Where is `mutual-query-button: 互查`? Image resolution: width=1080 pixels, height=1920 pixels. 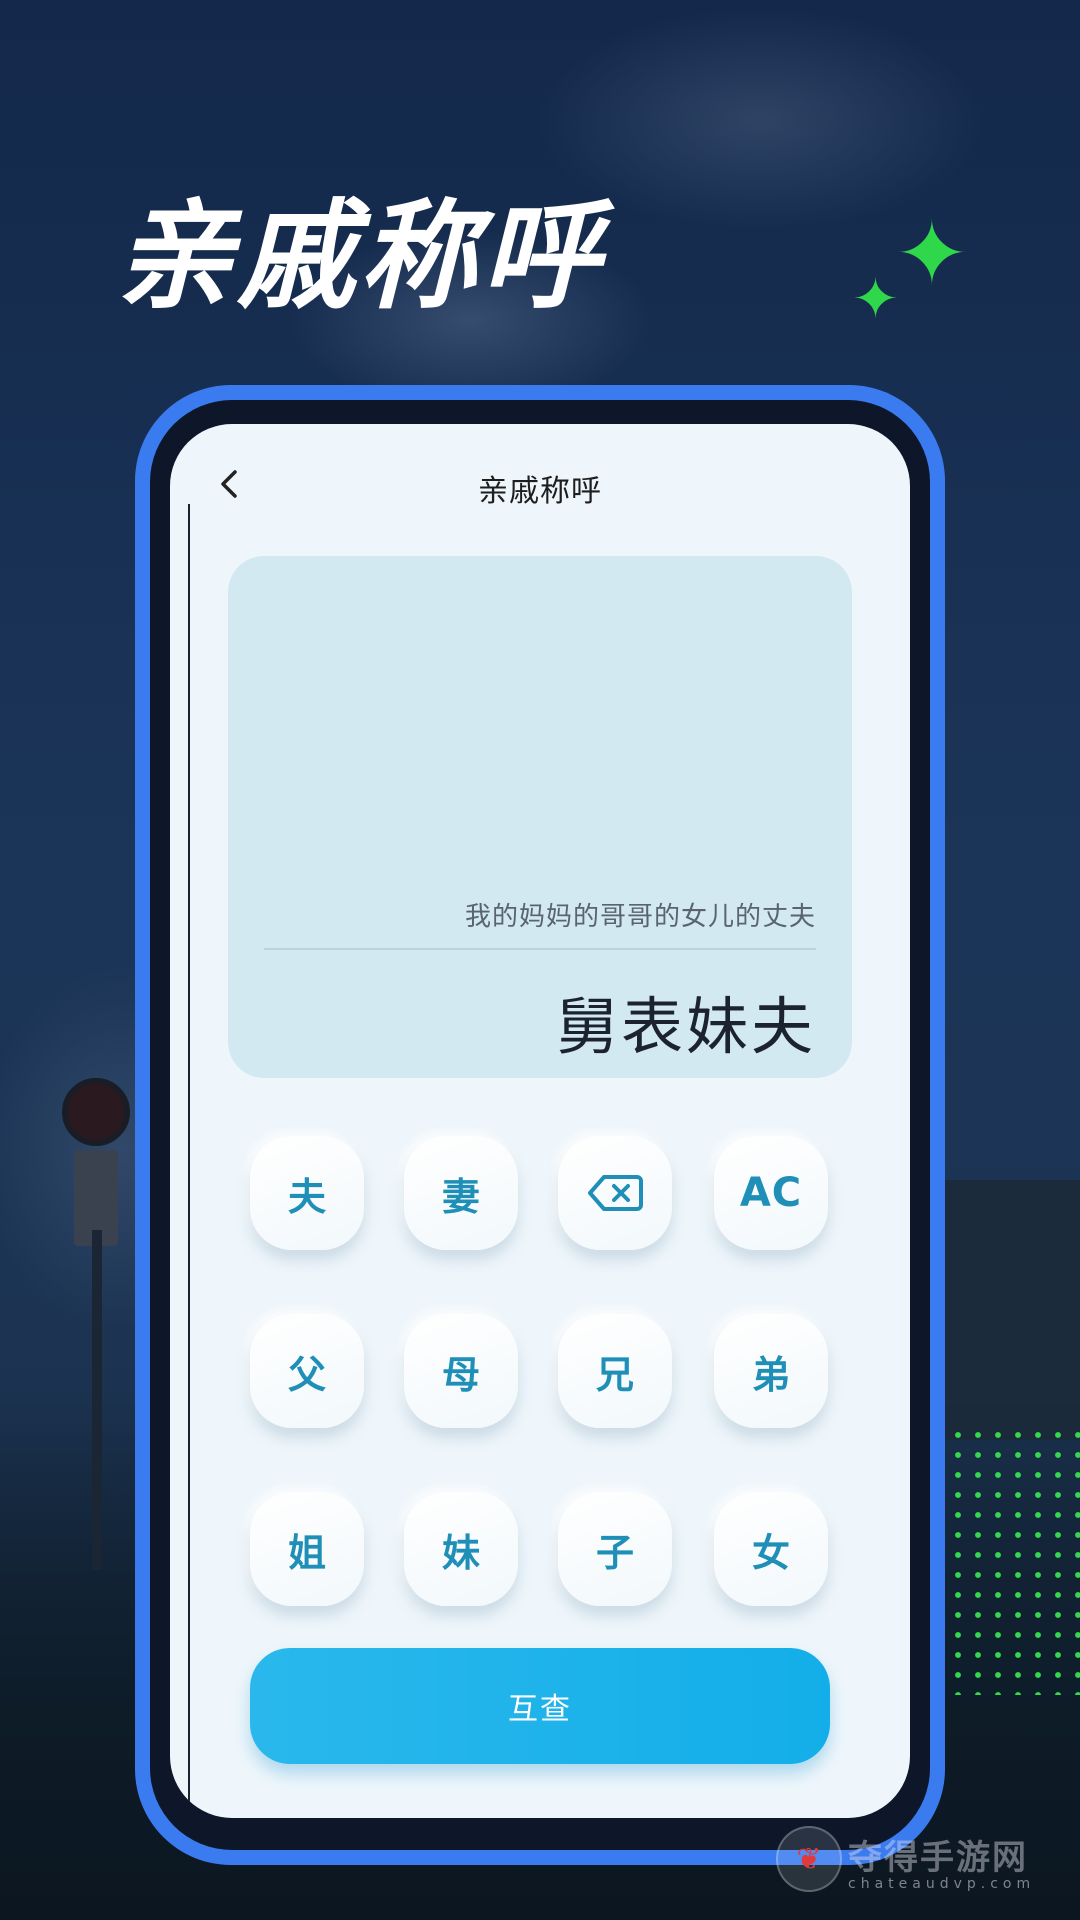 mutual-query-button: 互查 is located at coordinates (540, 1706).